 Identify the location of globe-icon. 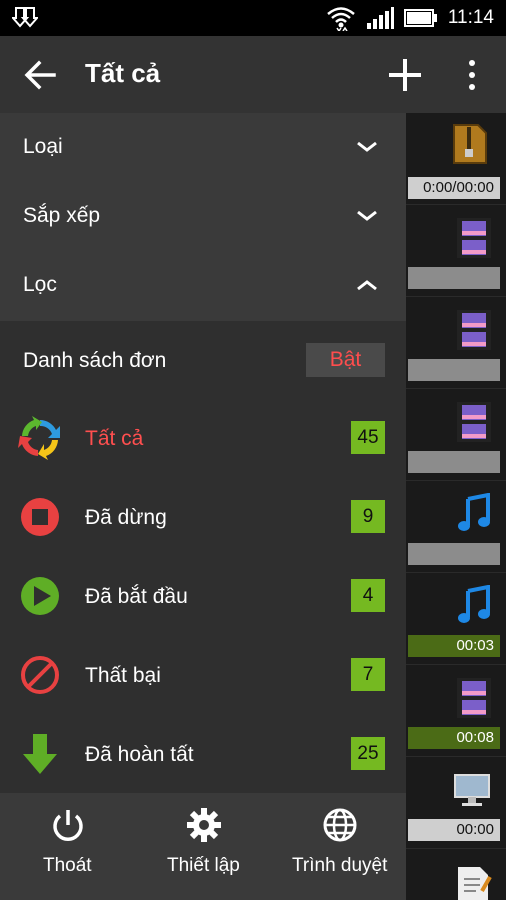
(340, 825).